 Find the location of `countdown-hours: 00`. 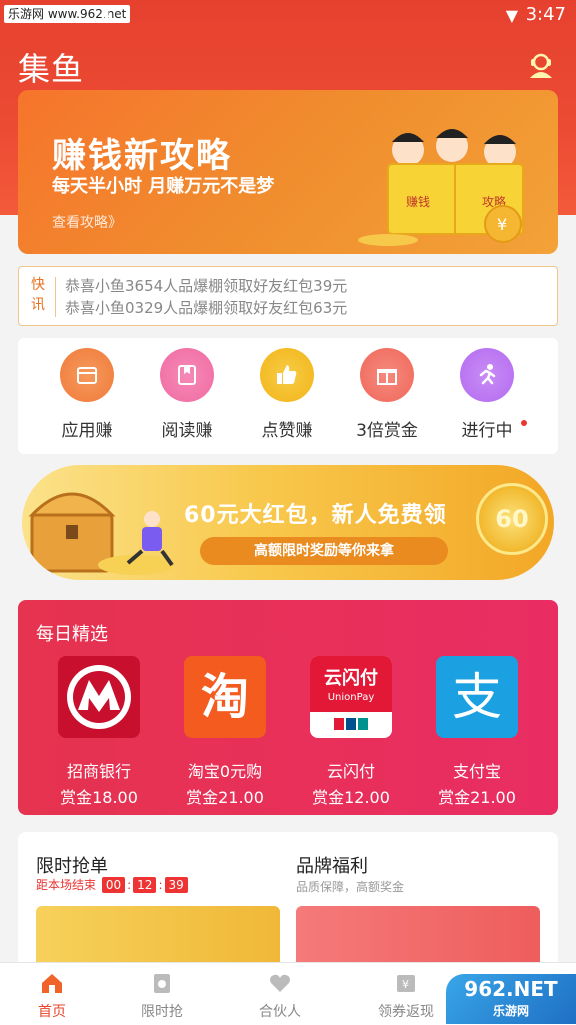

countdown-hours: 00 is located at coordinates (113, 885).